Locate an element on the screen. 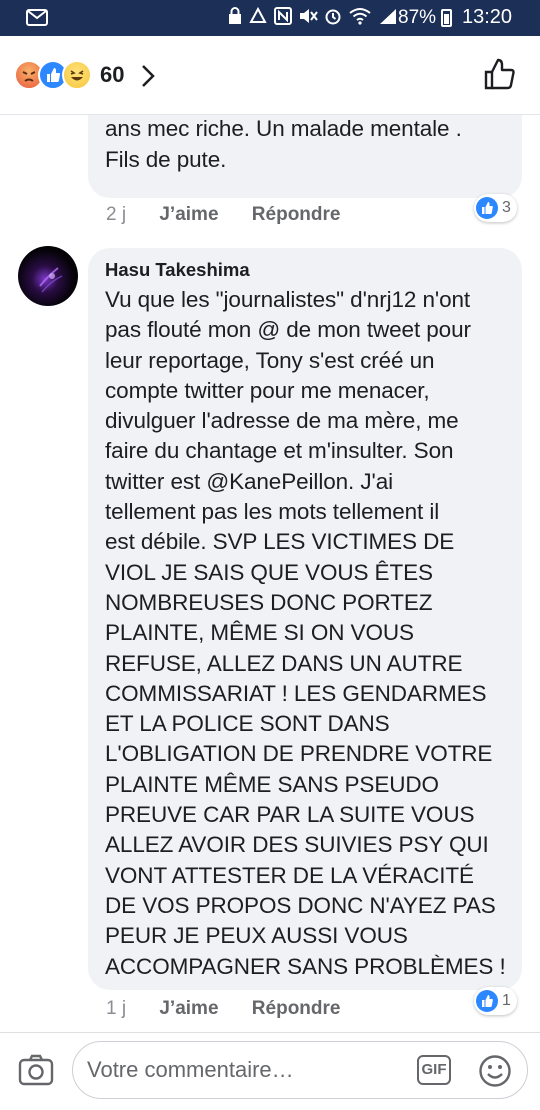  reaction-summary: 60 is located at coordinates (69, 75).